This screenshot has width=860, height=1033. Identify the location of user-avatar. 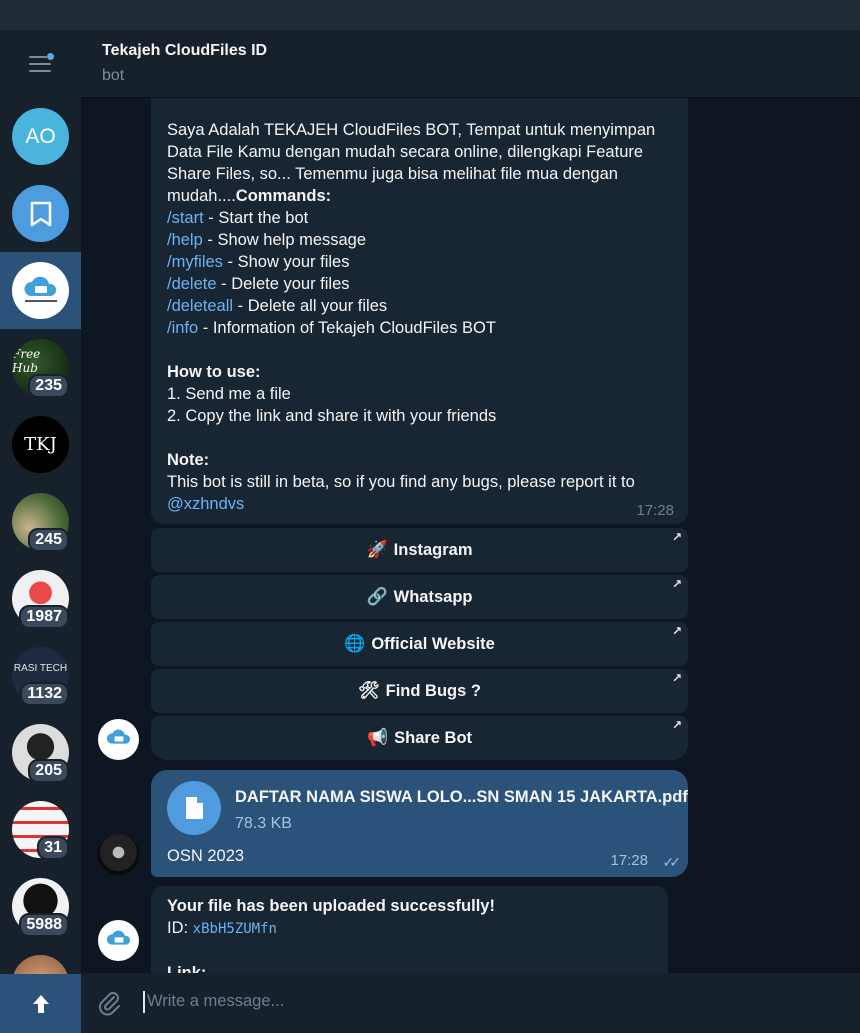
(118, 854).